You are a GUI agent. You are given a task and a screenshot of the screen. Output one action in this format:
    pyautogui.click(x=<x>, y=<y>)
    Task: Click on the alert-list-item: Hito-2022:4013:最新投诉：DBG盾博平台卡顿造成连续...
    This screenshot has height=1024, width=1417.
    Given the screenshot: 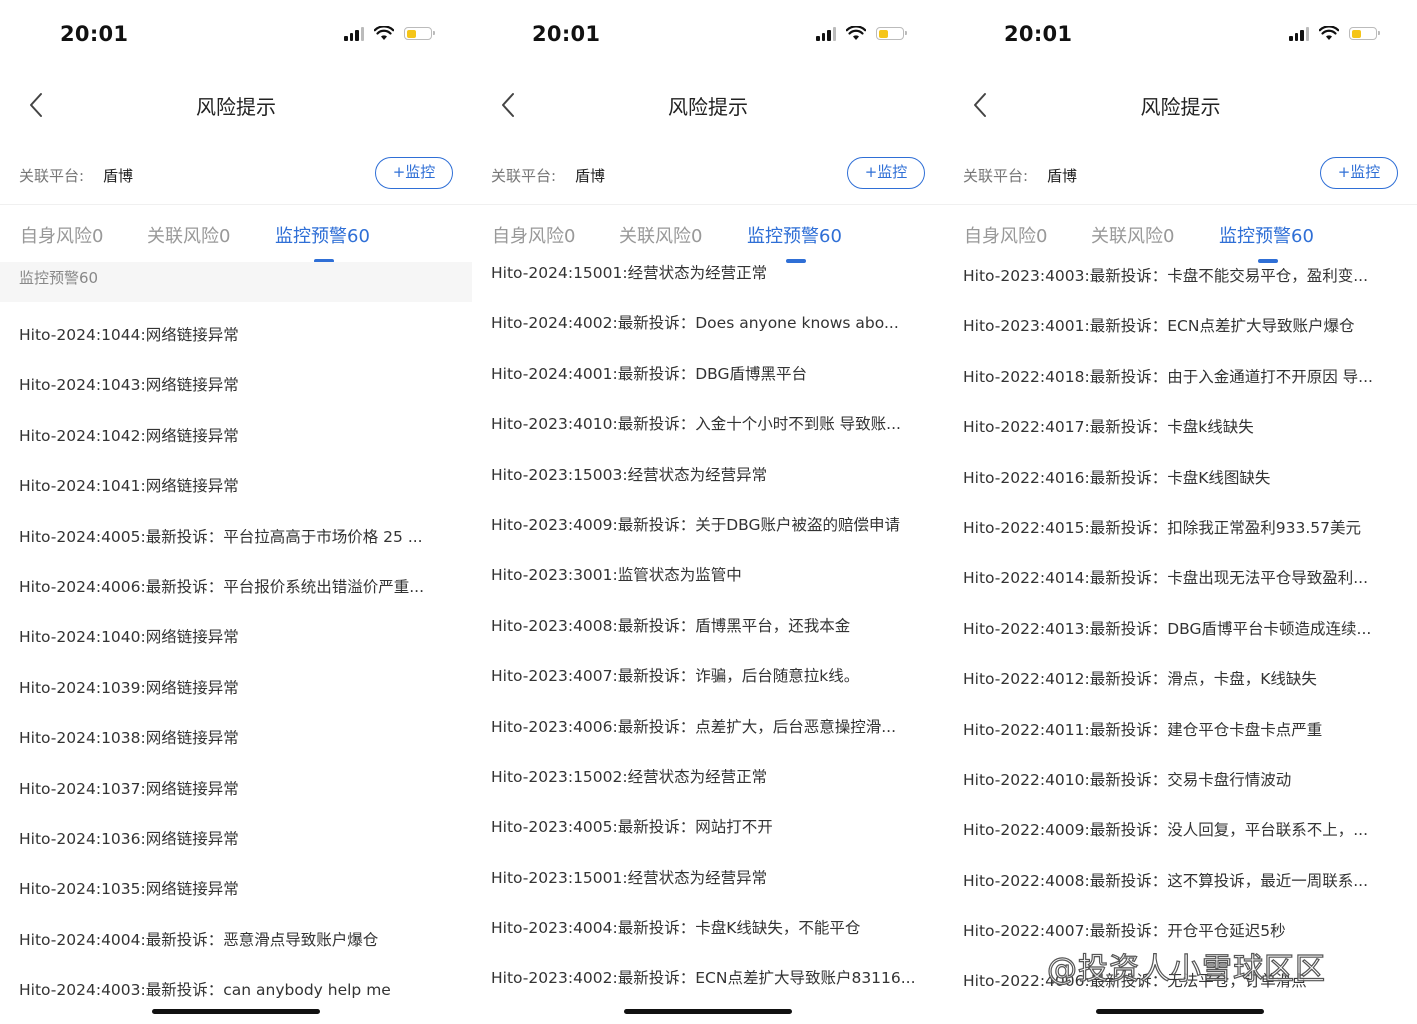 What is the action you would take?
    pyautogui.click(x=1180, y=629)
    